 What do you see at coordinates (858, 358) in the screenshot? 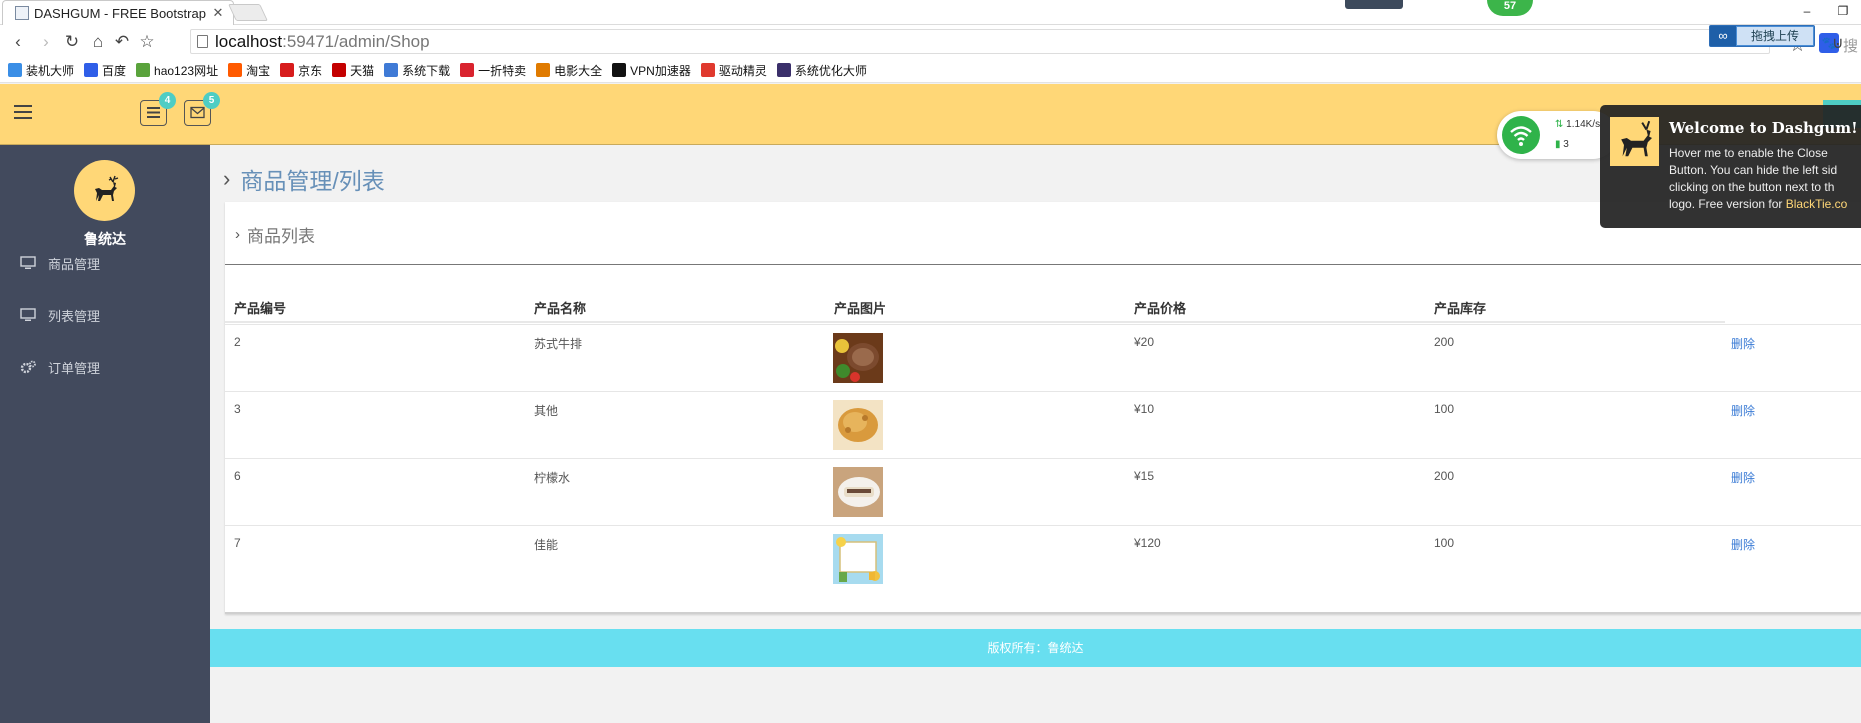
I see `steak-image` at bounding box center [858, 358].